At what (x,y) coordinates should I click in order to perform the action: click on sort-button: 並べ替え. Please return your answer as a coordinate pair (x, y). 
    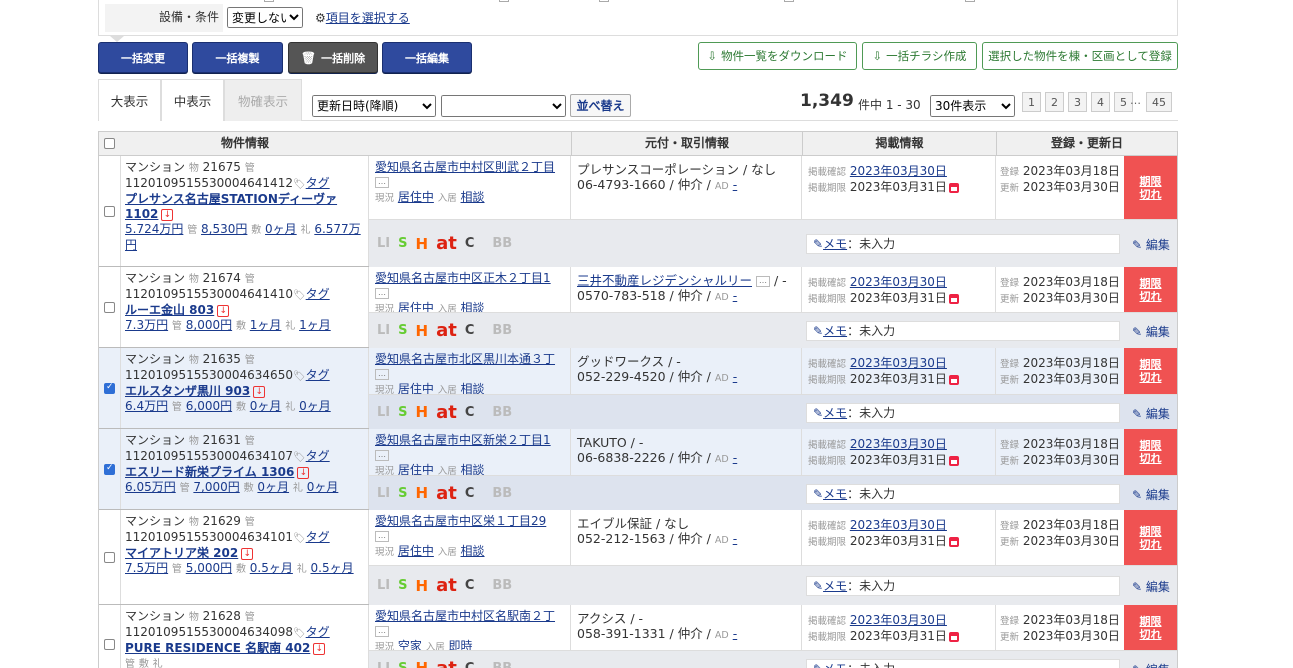
    Looking at the image, I should click on (600, 105).